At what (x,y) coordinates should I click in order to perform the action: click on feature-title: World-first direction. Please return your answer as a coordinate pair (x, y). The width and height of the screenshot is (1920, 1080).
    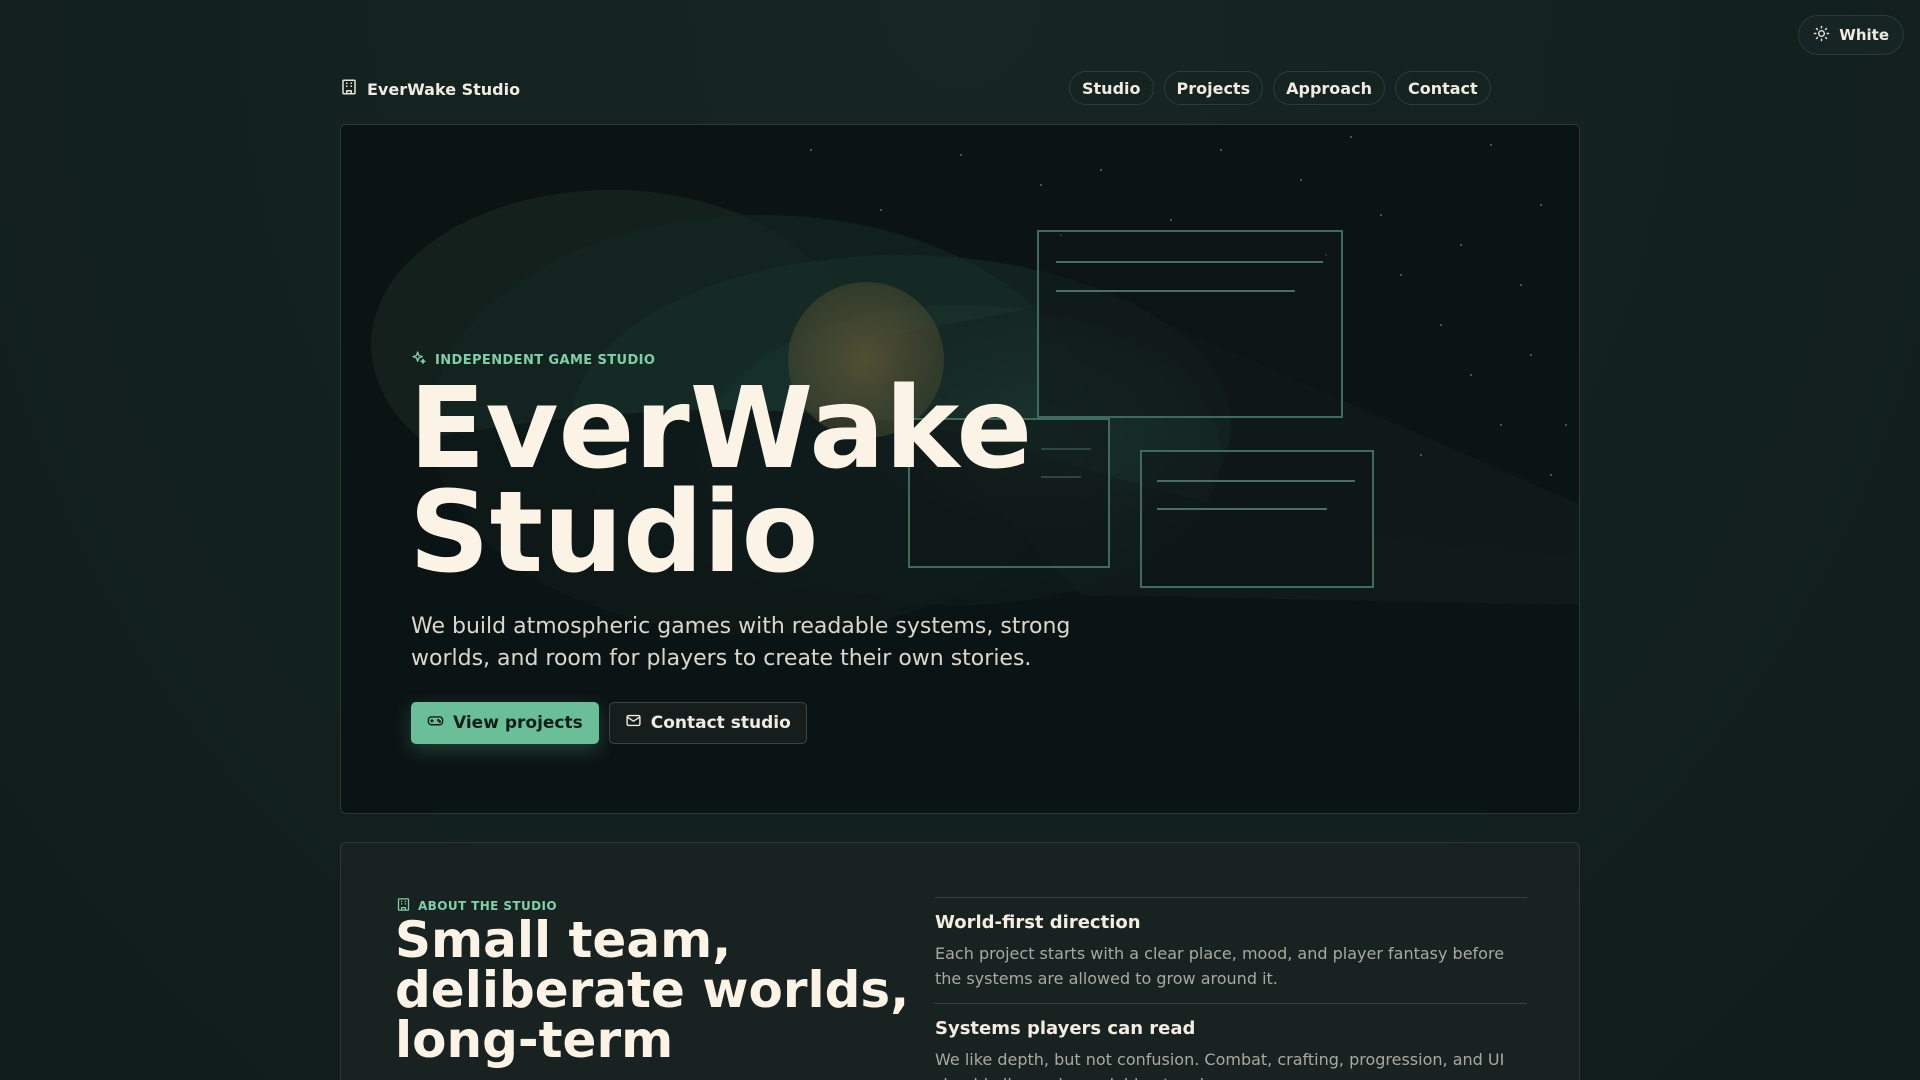
    Looking at the image, I should click on (1038, 922).